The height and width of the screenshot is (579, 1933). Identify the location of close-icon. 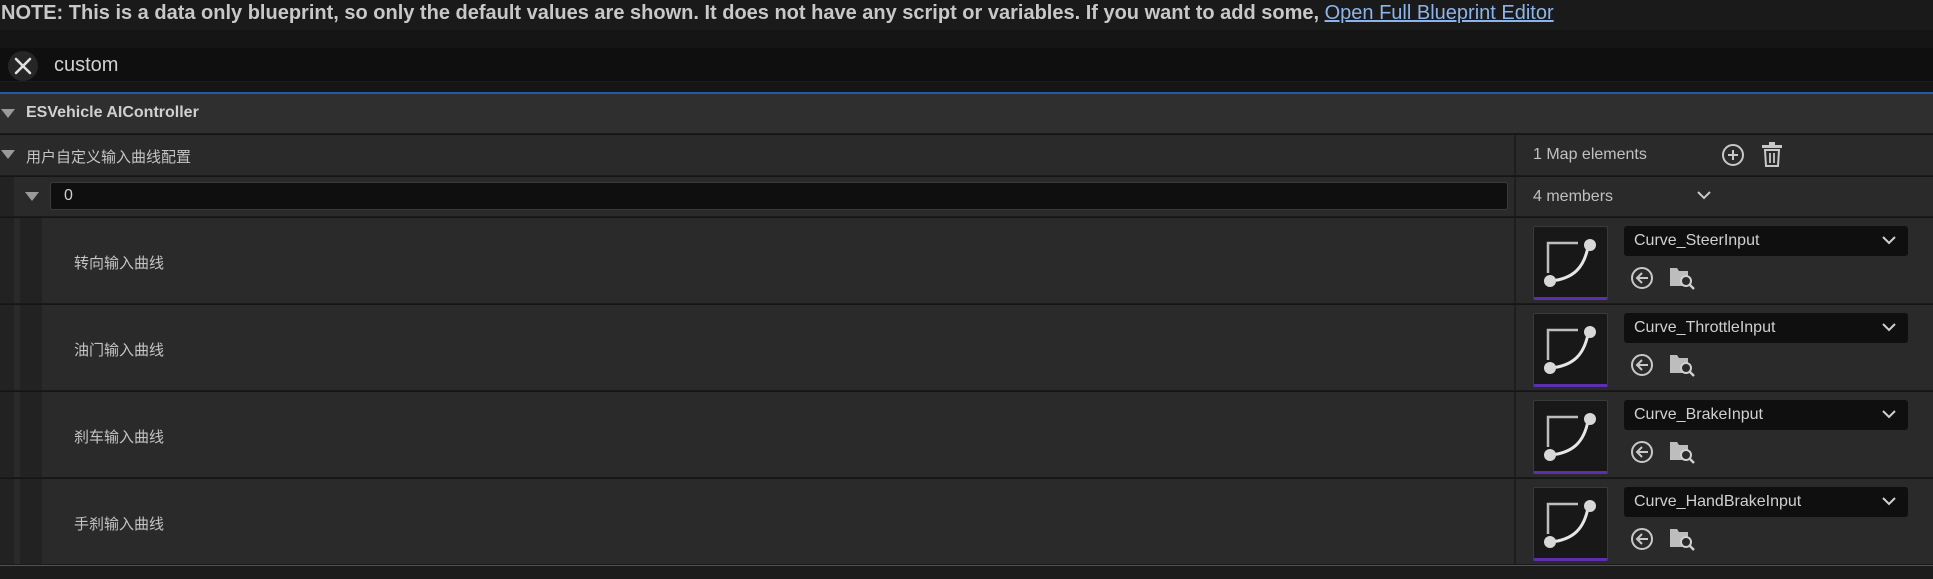
(23, 66).